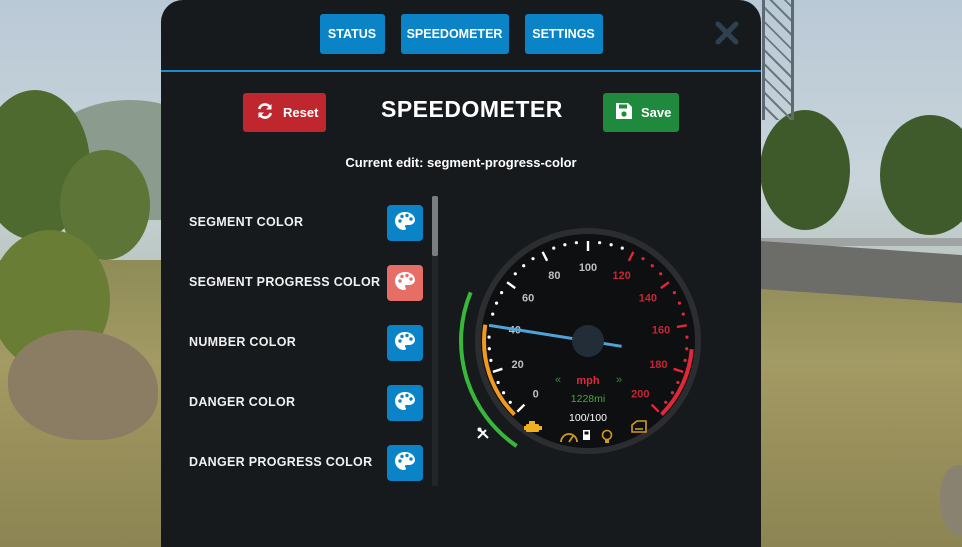 Image resolution: width=962 pixels, height=547 pixels. Describe the element at coordinates (588, 399) in the screenshot. I see `odometer-text: 1228mi` at that location.